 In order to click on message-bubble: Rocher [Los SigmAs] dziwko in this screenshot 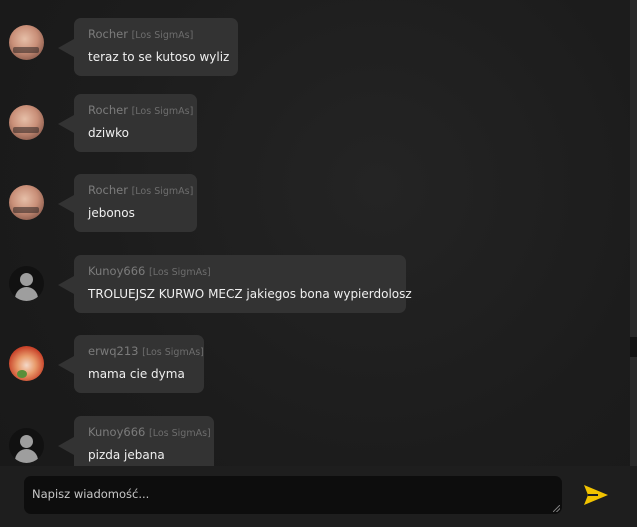, I will do `click(127, 123)`.